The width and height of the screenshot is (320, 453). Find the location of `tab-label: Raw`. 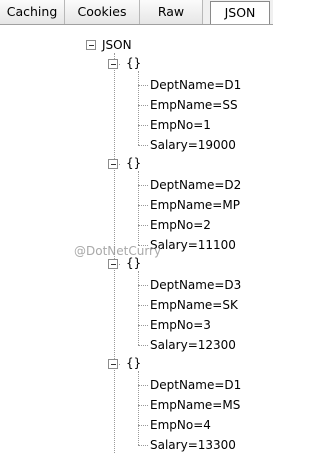

tab-label: Raw is located at coordinates (171, 11).